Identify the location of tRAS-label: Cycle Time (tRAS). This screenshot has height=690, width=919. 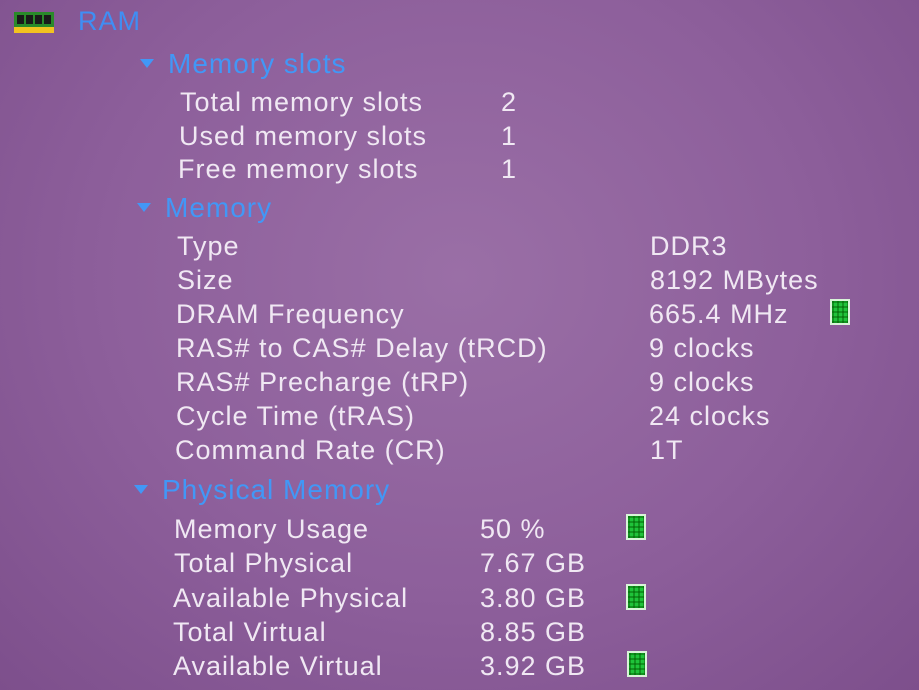
(296, 416).